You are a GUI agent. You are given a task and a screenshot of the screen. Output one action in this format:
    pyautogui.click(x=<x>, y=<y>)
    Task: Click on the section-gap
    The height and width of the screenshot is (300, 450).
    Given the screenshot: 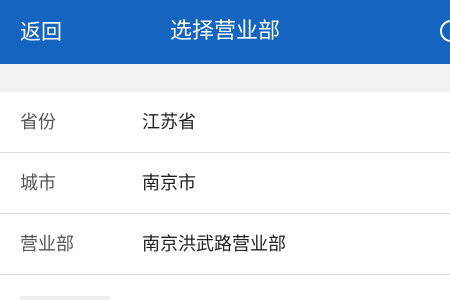 What is the action you would take?
    pyautogui.click(x=225, y=78)
    